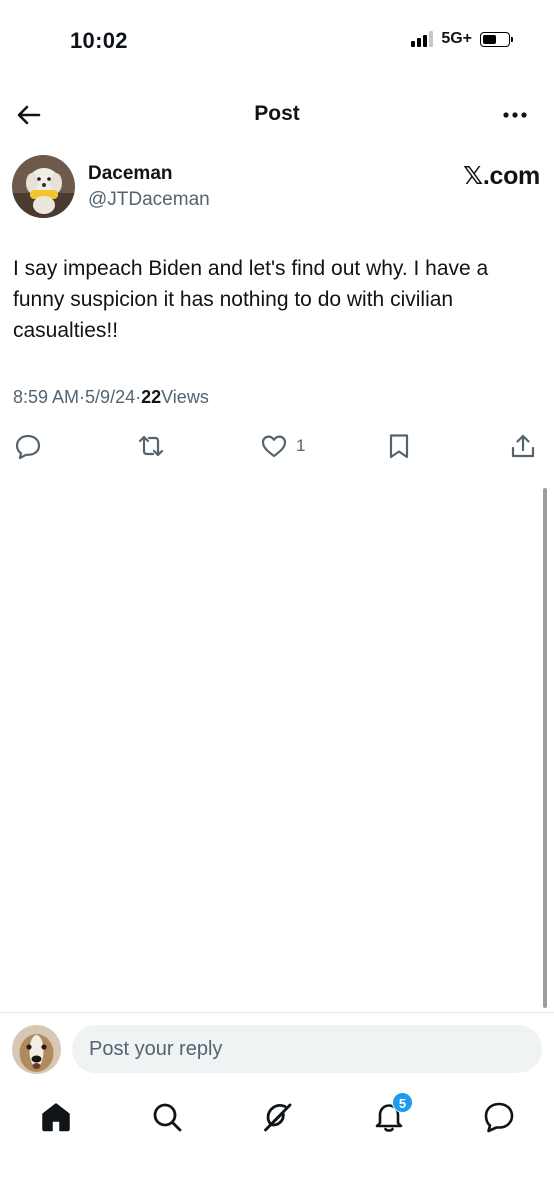 The image size is (554, 1200). What do you see at coordinates (456, 38) in the screenshot?
I see `network-label: 5G+` at bounding box center [456, 38].